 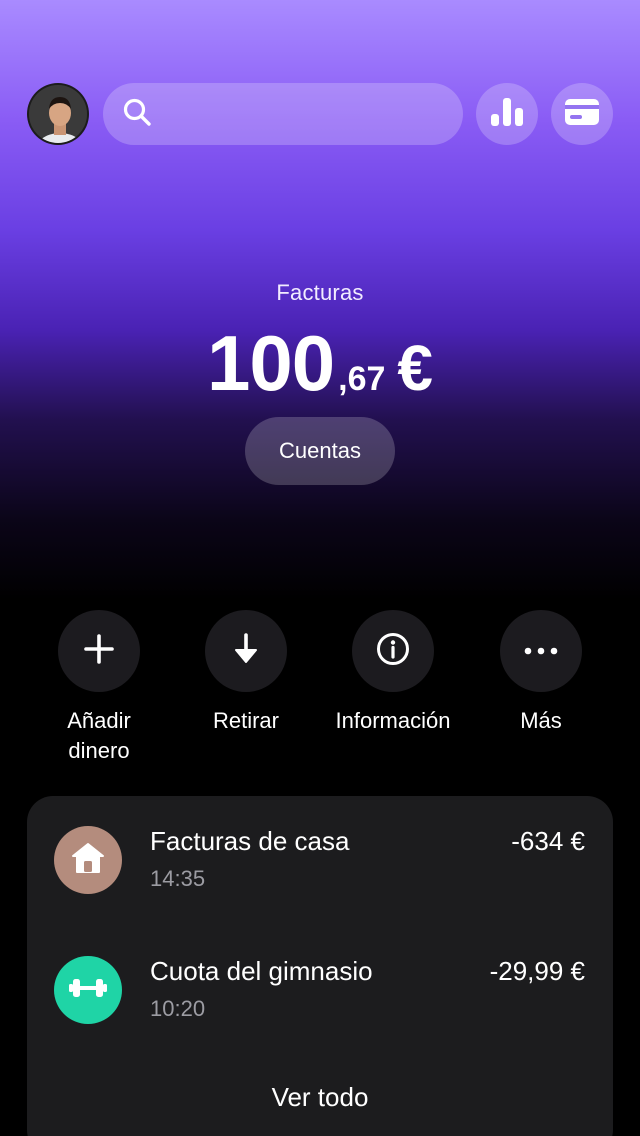 I want to click on search-input, so click(x=303, y=114).